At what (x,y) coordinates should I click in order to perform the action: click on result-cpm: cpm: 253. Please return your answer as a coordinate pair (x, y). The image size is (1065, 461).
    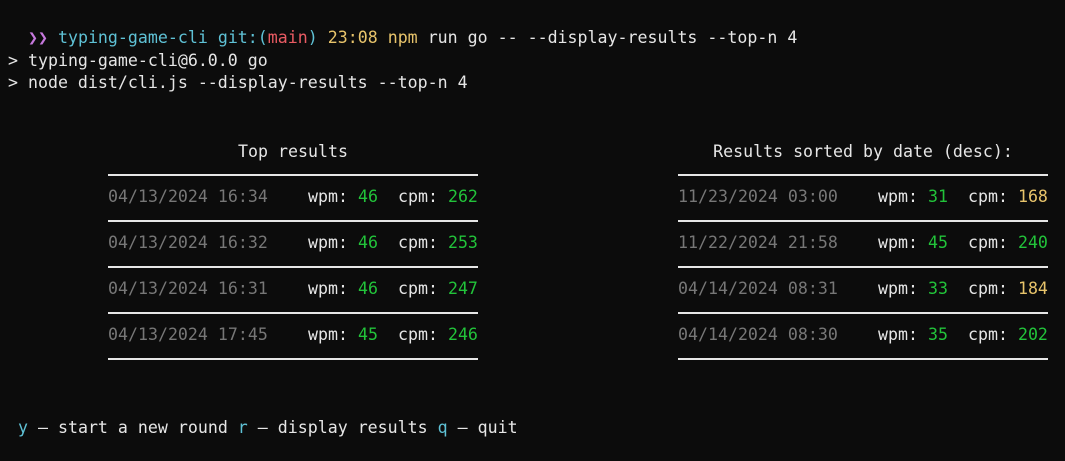
    Looking at the image, I should click on (438, 242).